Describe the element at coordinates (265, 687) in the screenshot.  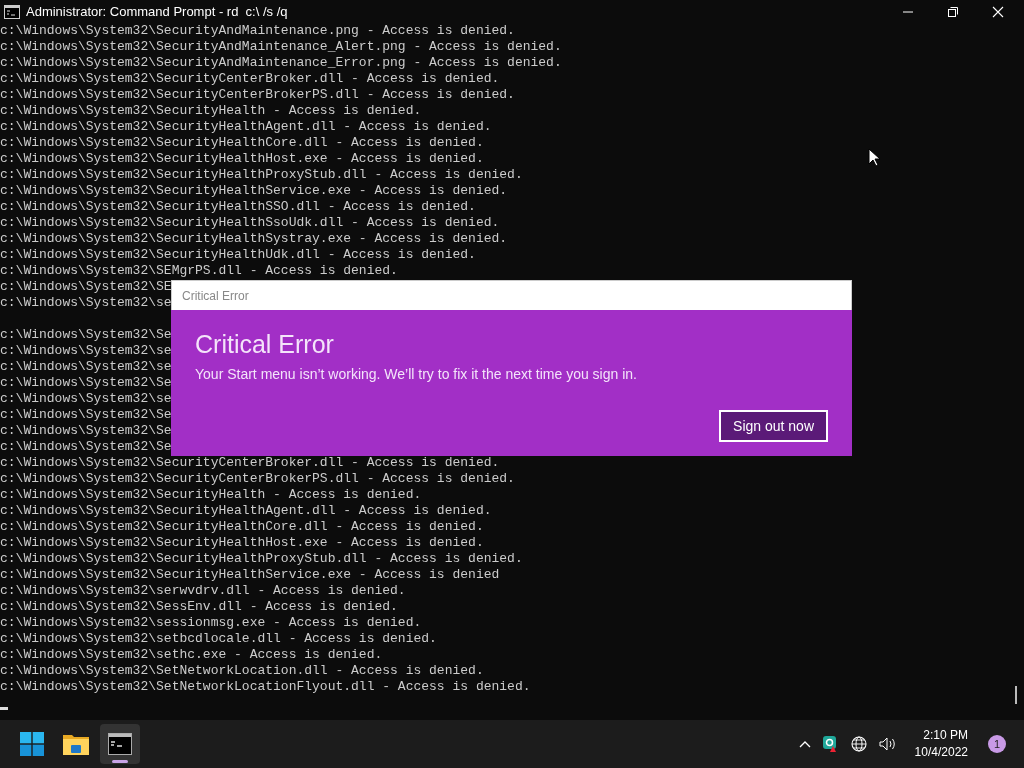
I see `console-line: c:\Windows\System32\SetNetworkLocationFlyout.dll - Access is denied.` at that location.